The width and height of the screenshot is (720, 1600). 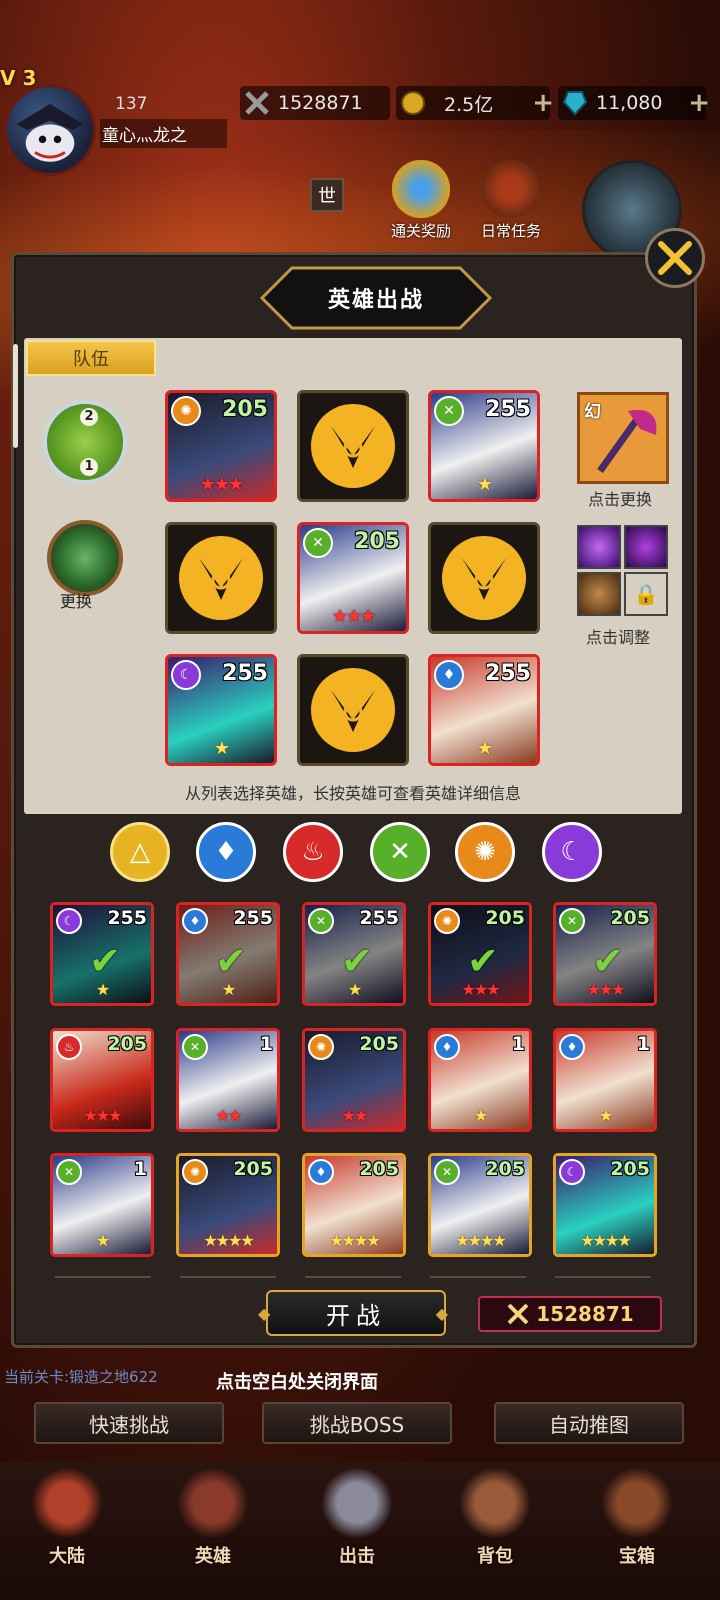 I want to click on boss-challenge-button: 挑战BOSS, so click(x=357, y=1423).